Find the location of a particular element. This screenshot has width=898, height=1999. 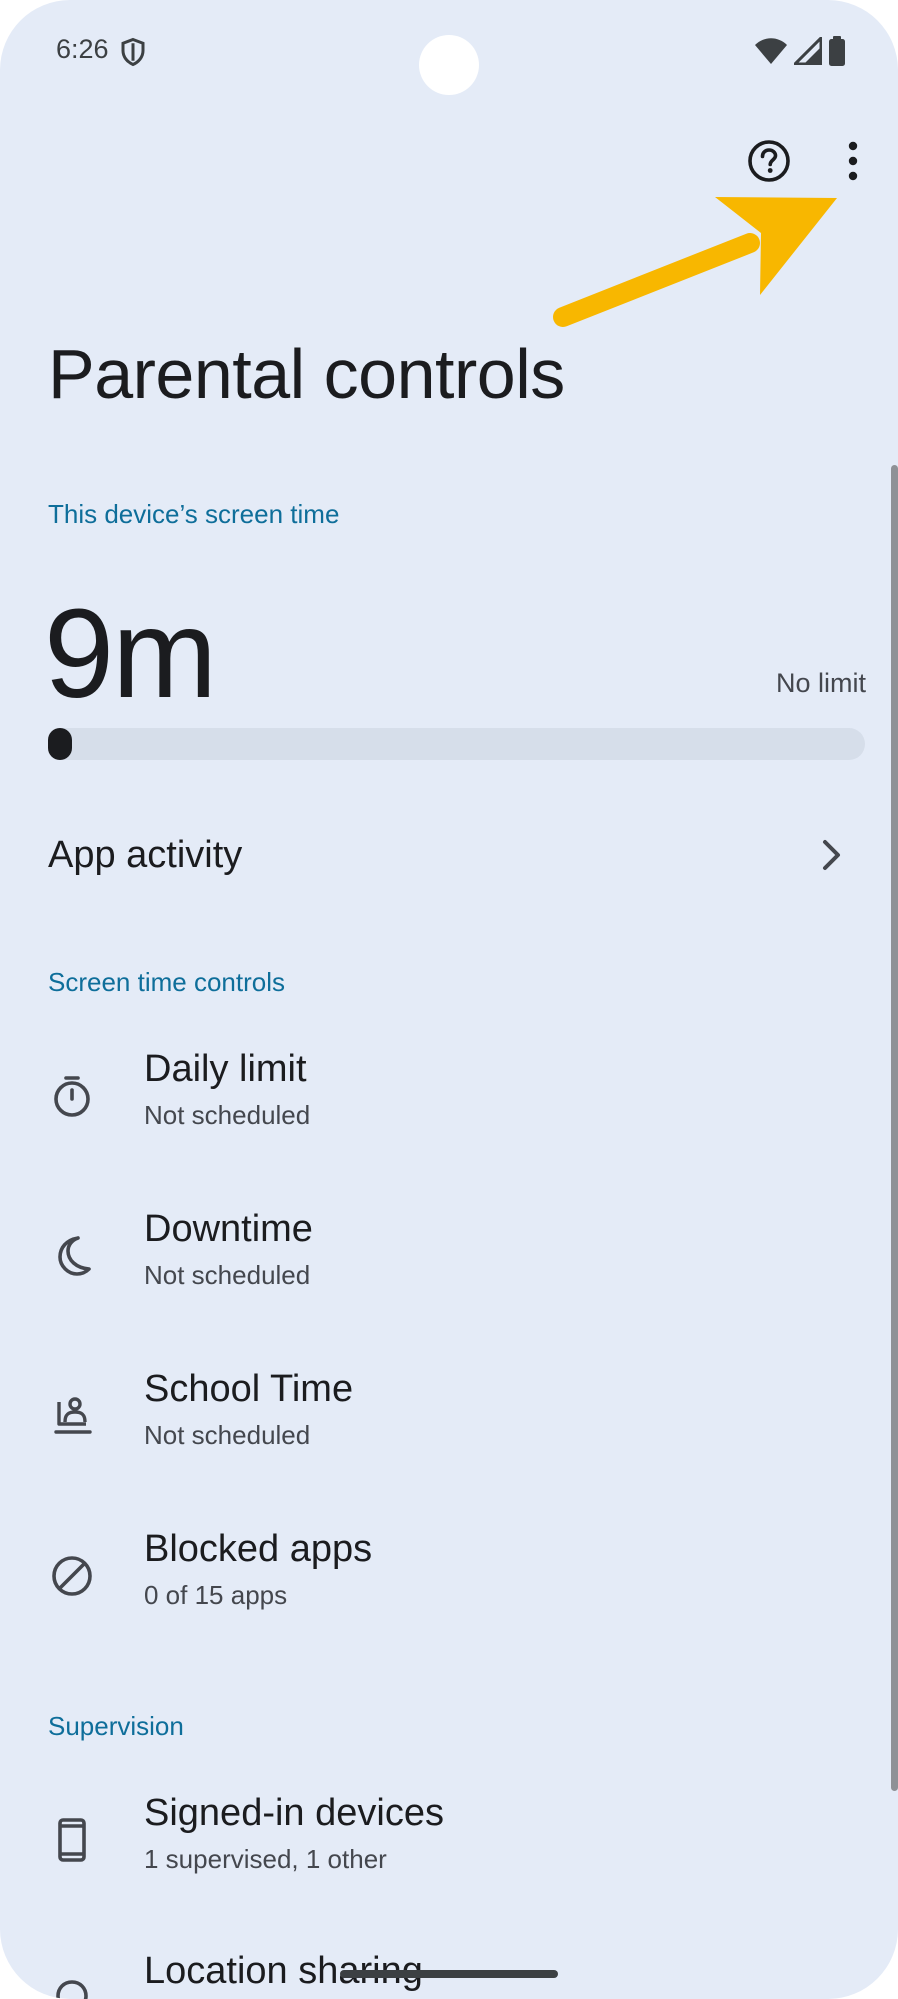

blocked-apps-count: 0 of 15 apps is located at coordinates (216, 1595).